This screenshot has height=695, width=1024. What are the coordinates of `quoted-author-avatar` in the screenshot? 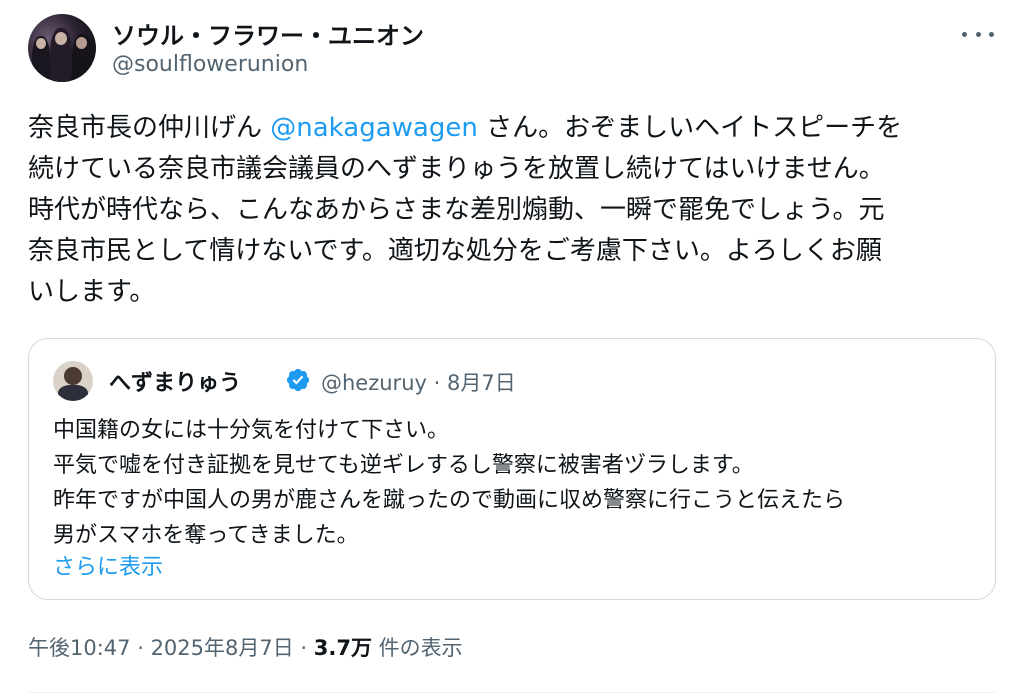 It's located at (73, 381).